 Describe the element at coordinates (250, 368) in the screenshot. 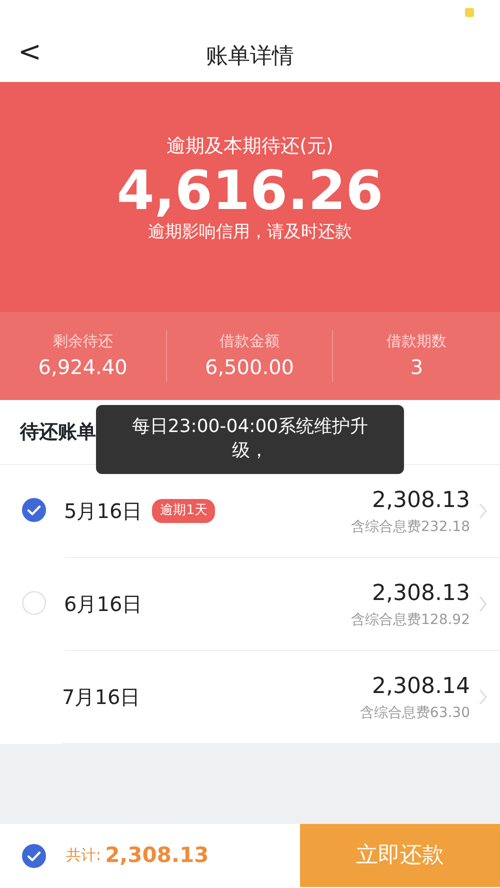

I see `stat-value: 6,500.00` at that location.